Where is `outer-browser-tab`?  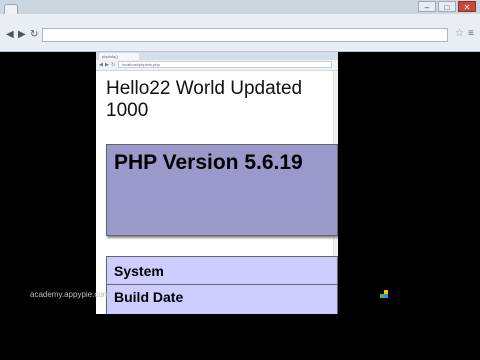 outer-browser-tab is located at coordinates (11, 9).